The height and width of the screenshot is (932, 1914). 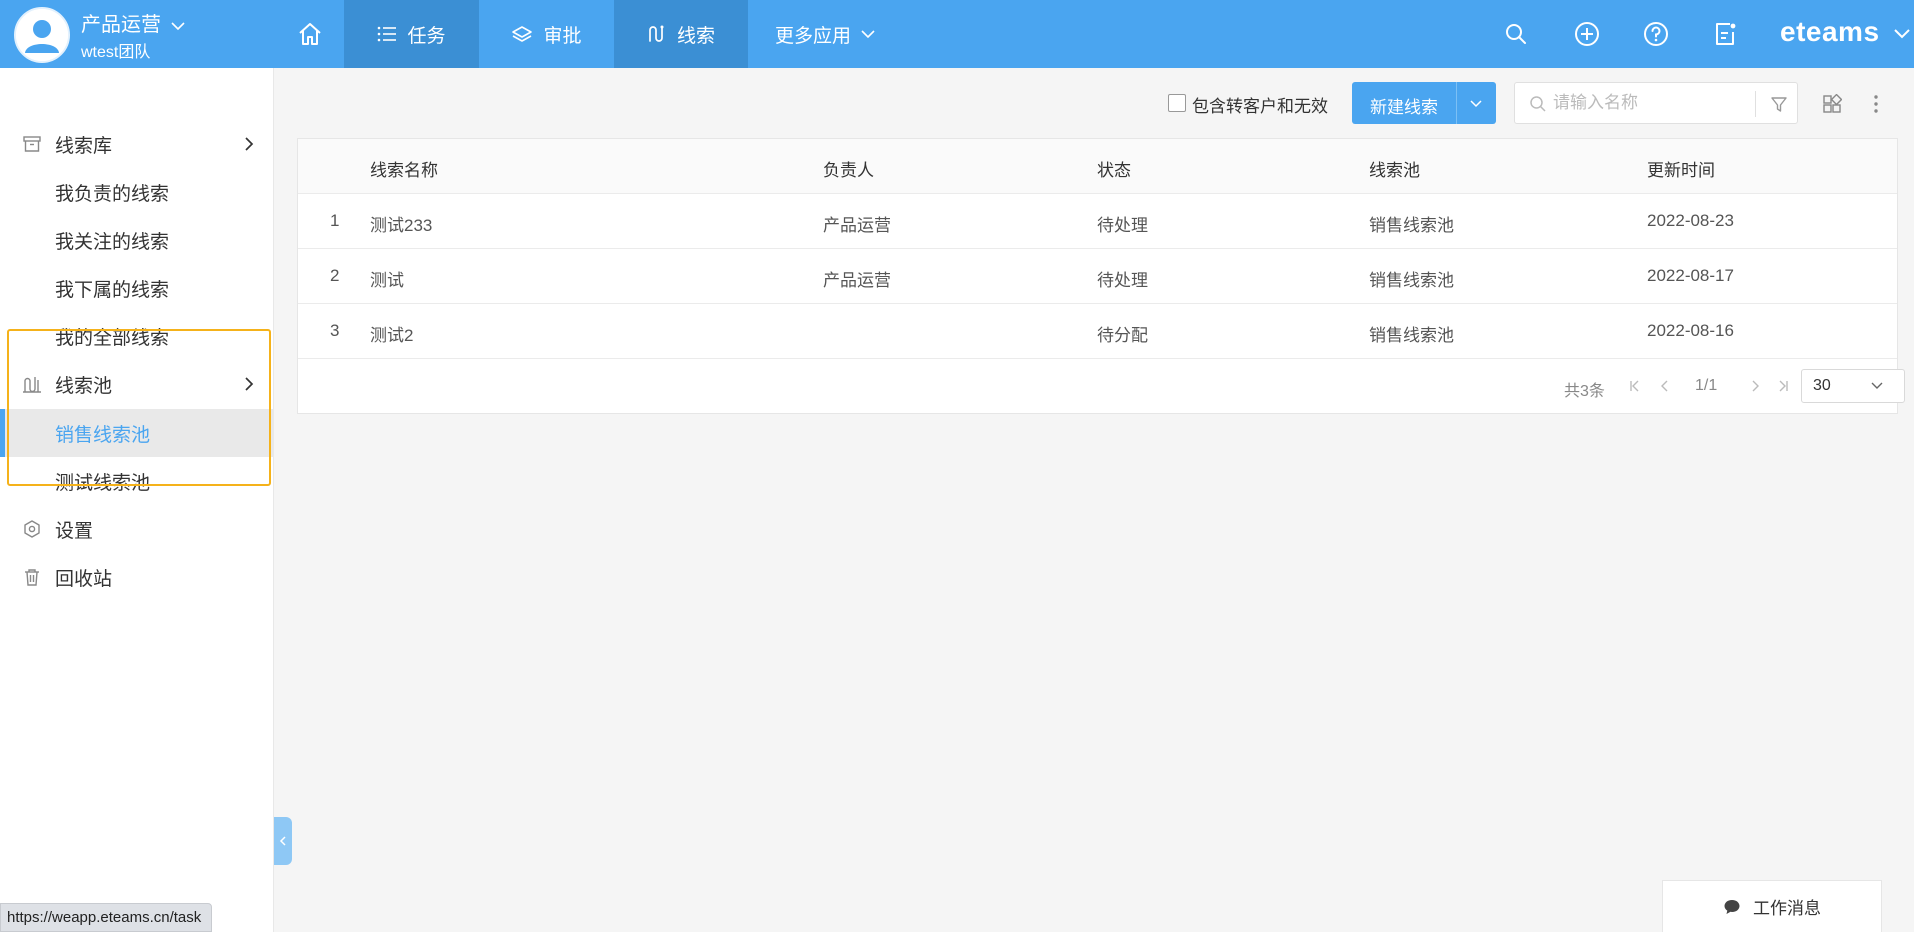 I want to click on home-button, so click(x=310, y=34).